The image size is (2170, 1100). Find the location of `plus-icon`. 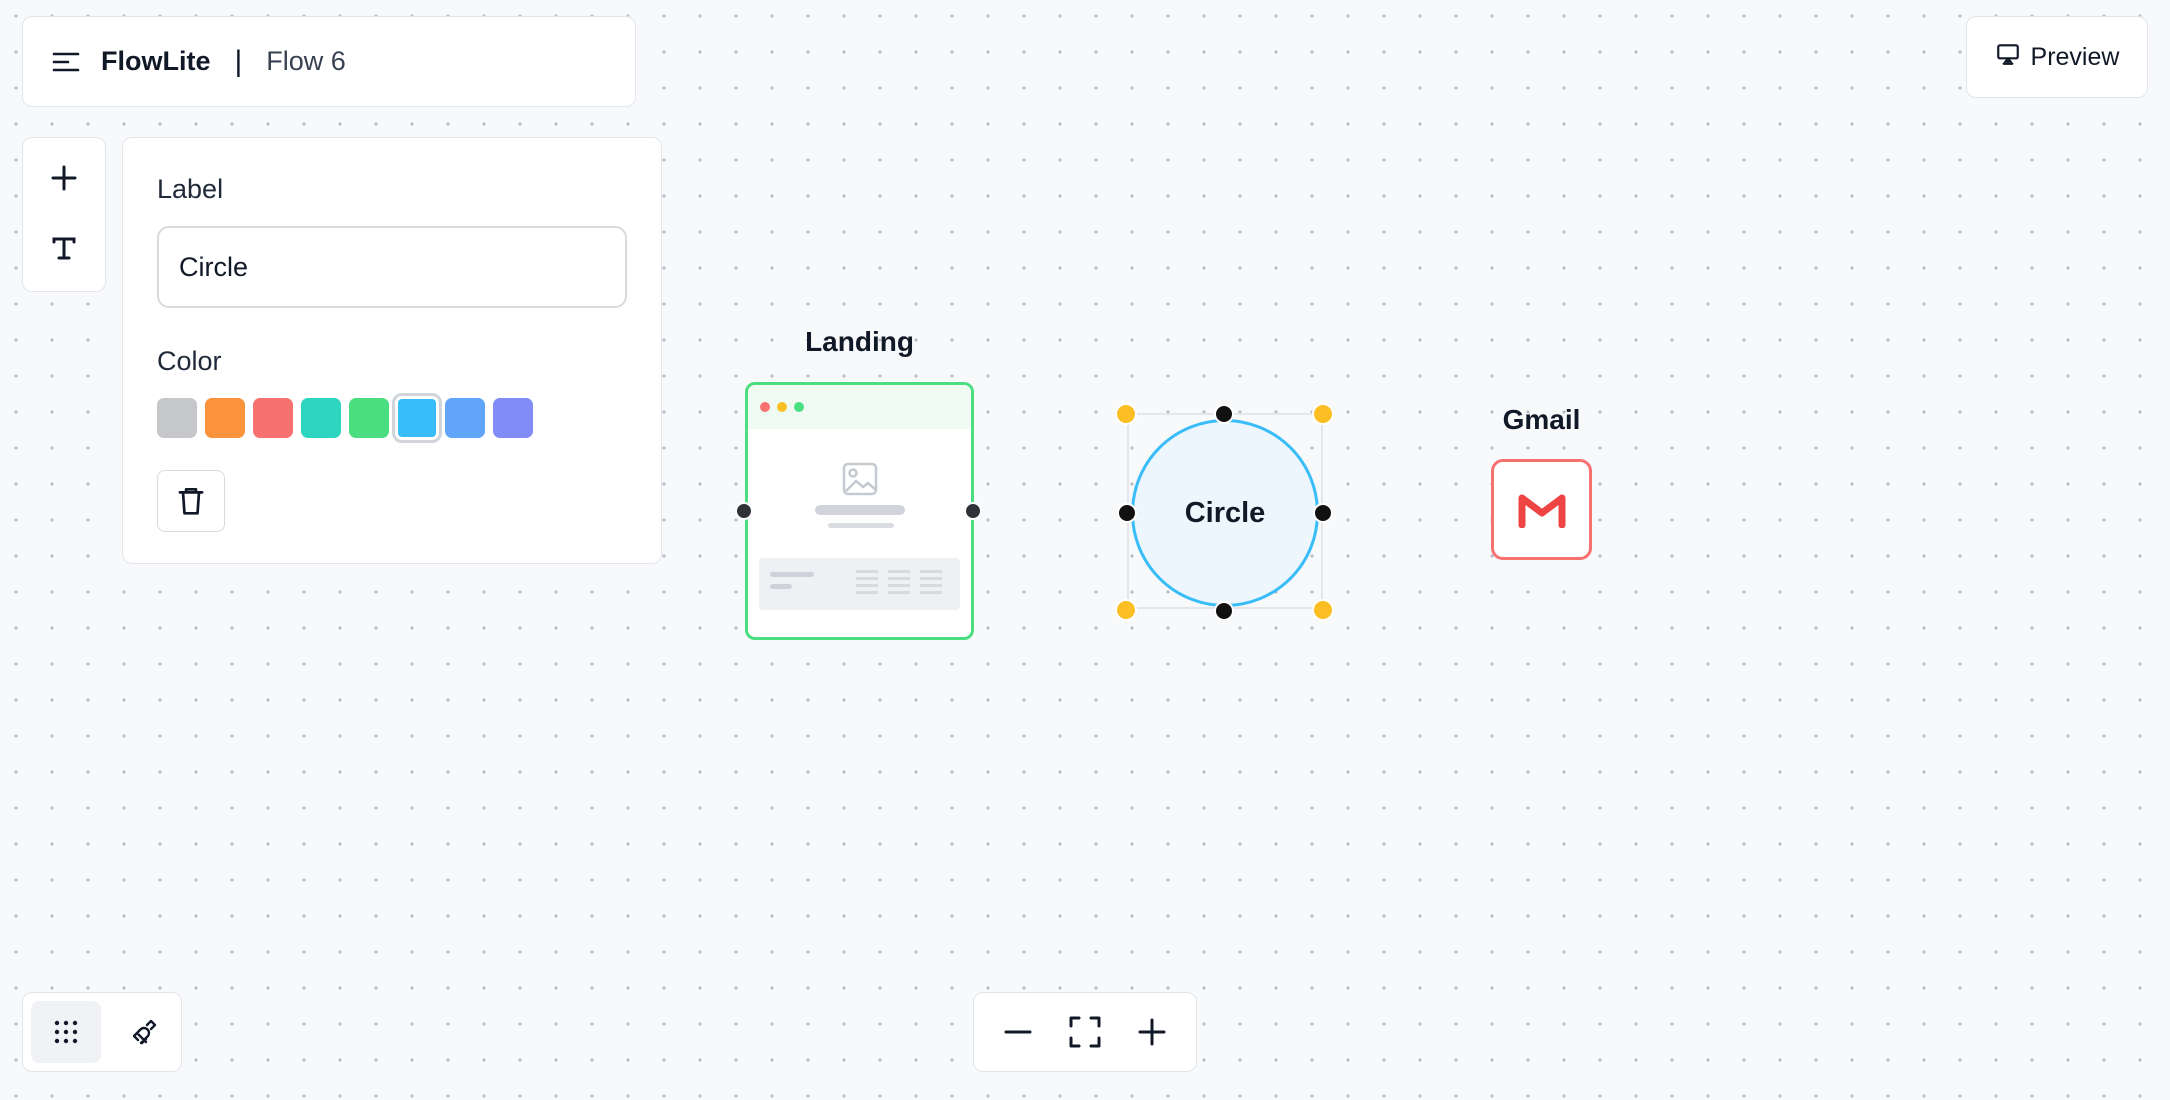

plus-icon is located at coordinates (64, 178).